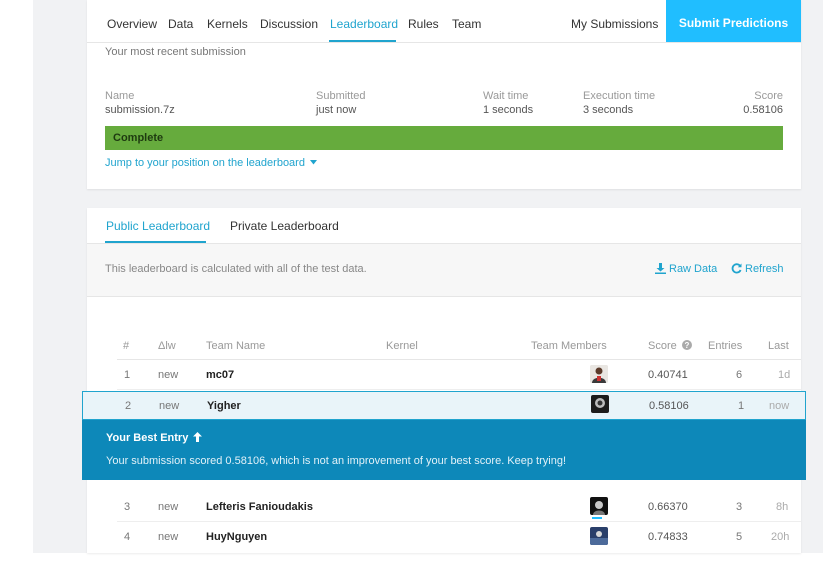  Describe the element at coordinates (341, 96) in the screenshot. I see `header-submitted: Submitted` at that location.